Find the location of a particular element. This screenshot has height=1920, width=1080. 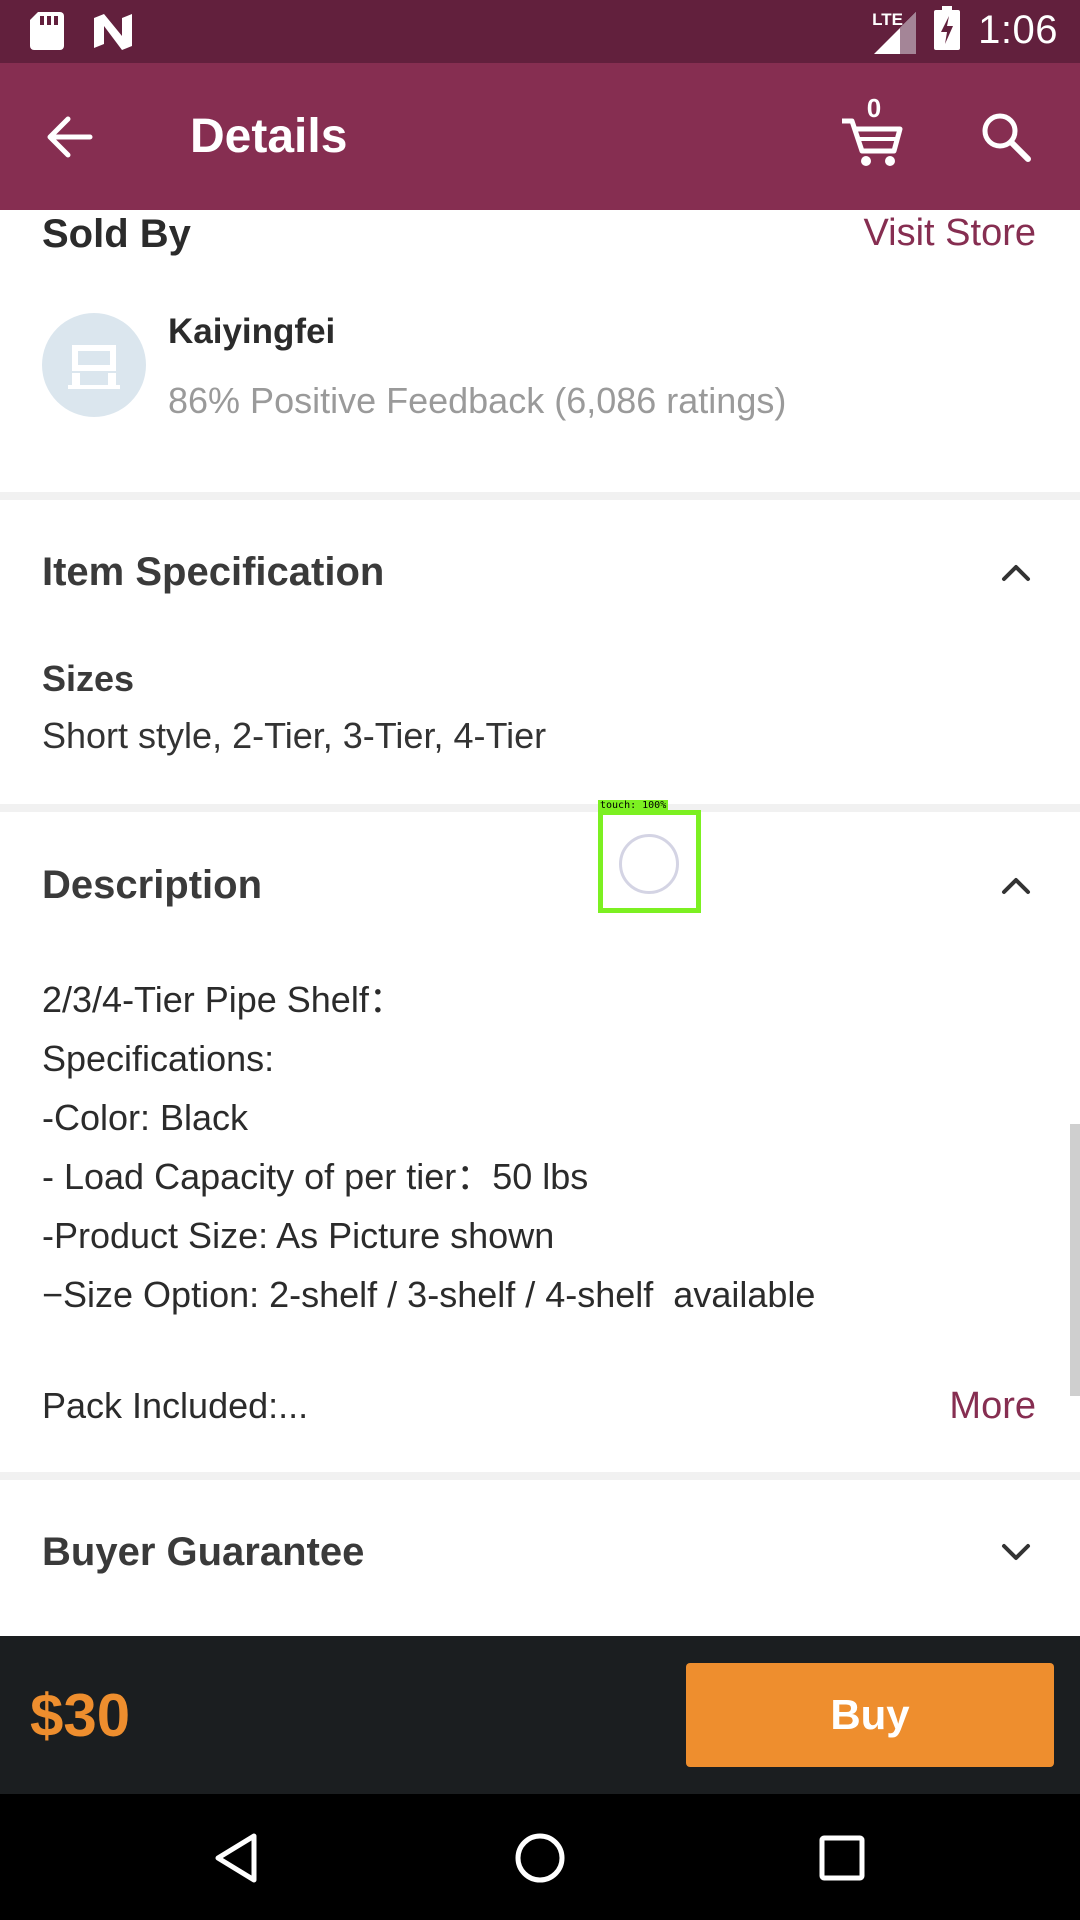

purchase-bar: $30 Buy is located at coordinates (540, 1715).